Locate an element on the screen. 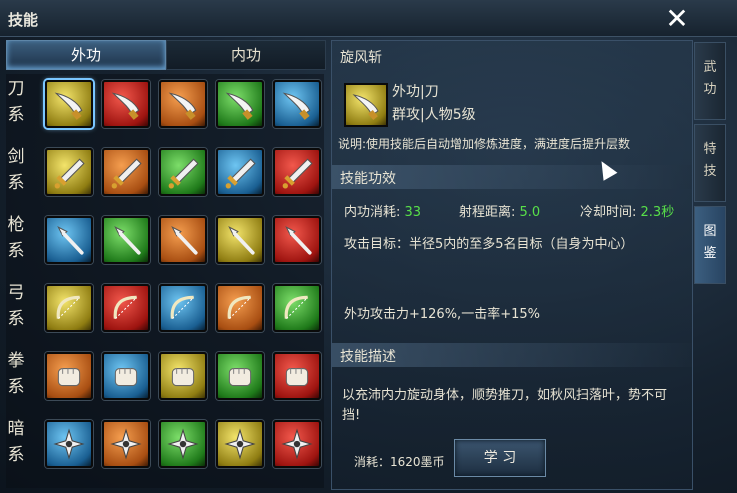  skill-description: 说明:使用技能后自动增加修炼进度，满进度后提升层数 is located at coordinates (484, 144).